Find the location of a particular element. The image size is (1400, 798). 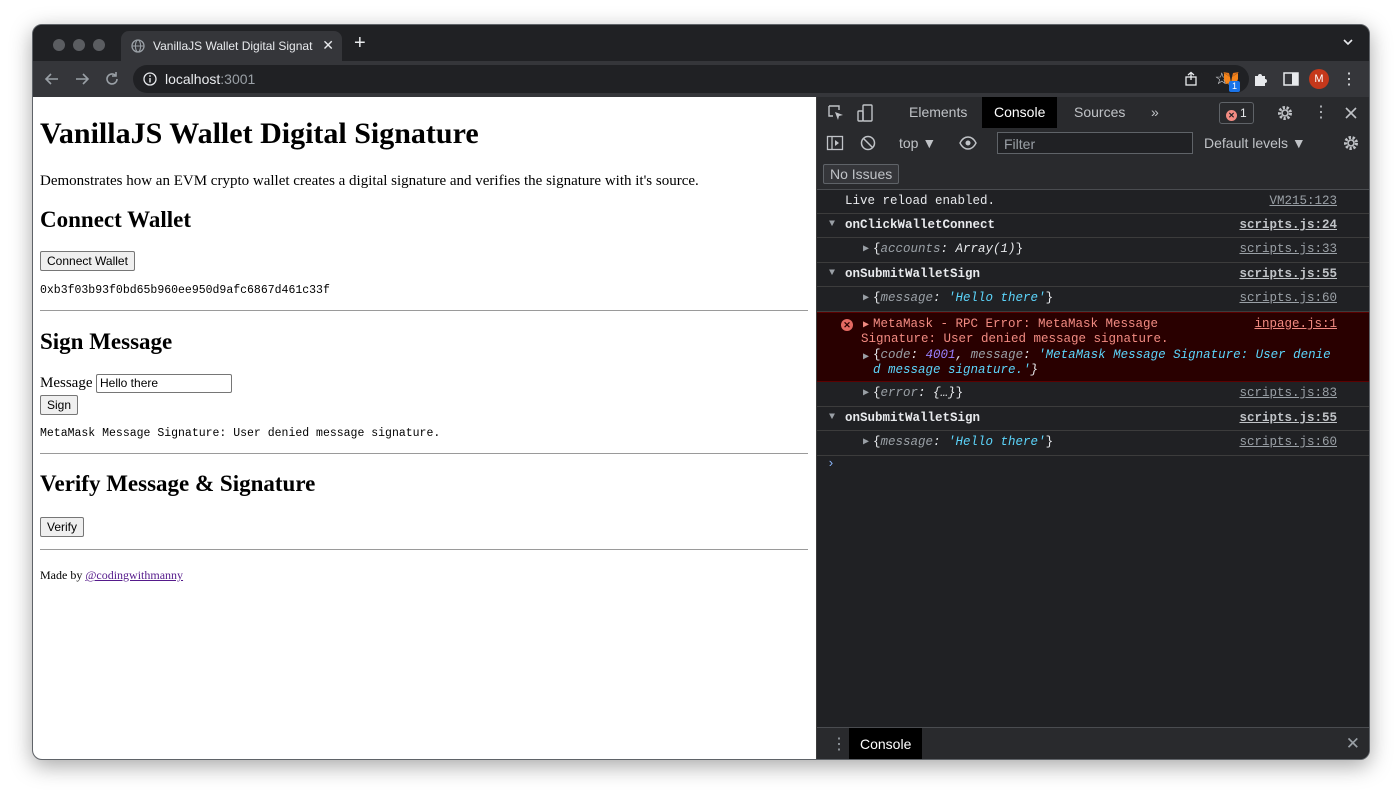

devtools-menu-icon: ⋮ is located at coordinates (1321, 112).